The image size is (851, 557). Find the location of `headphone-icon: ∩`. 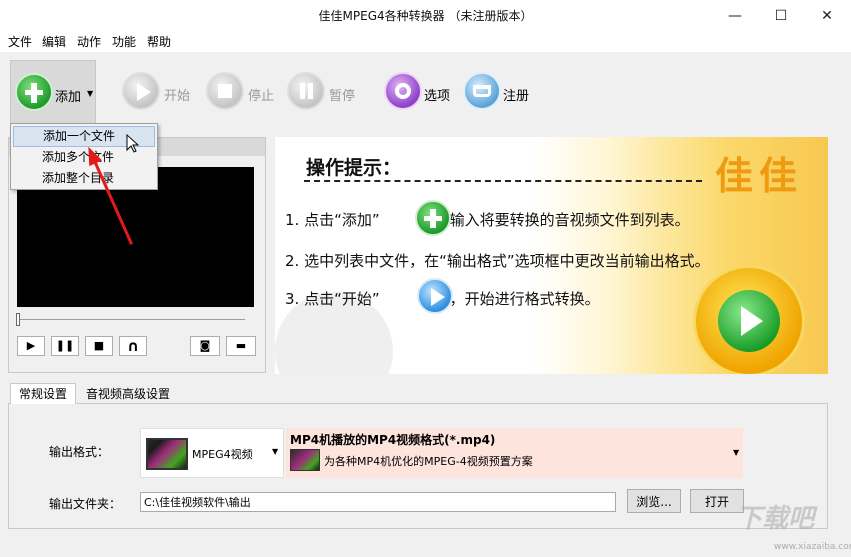

headphone-icon: ∩ is located at coordinates (133, 346).